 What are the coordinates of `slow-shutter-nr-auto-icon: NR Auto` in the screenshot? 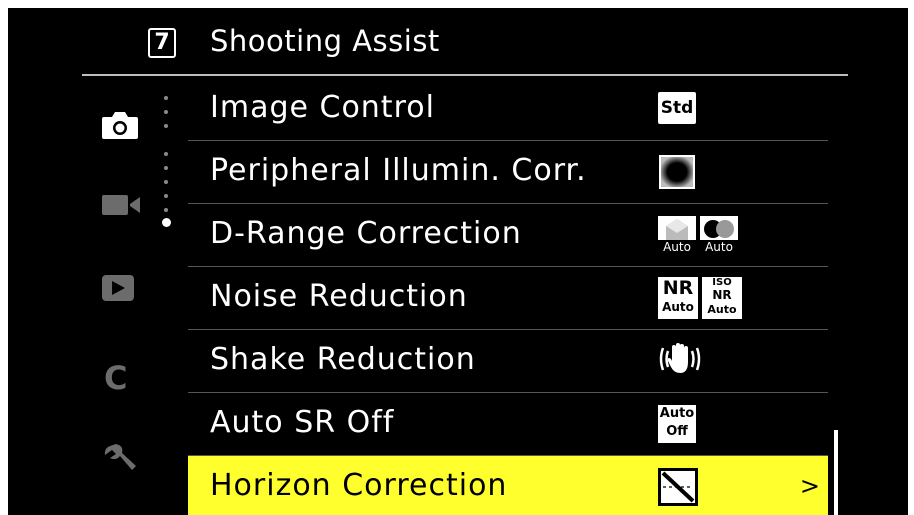 It's located at (678, 298).